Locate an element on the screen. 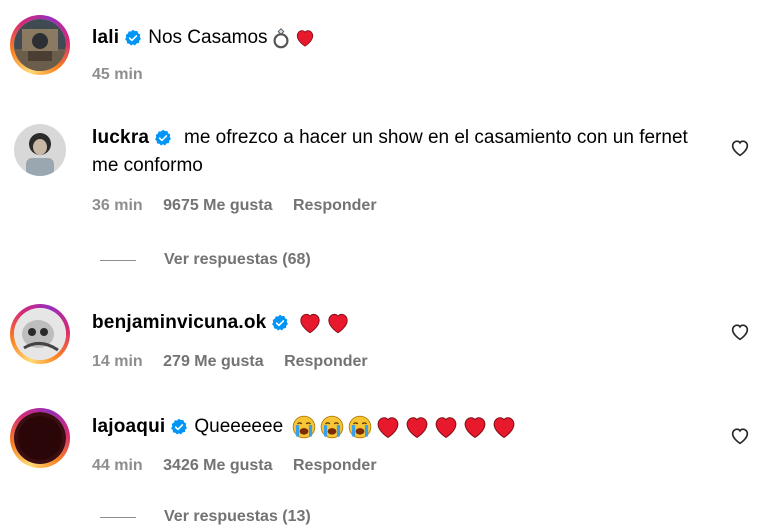 This screenshot has width=767, height=526. username: lali is located at coordinates (105, 38).